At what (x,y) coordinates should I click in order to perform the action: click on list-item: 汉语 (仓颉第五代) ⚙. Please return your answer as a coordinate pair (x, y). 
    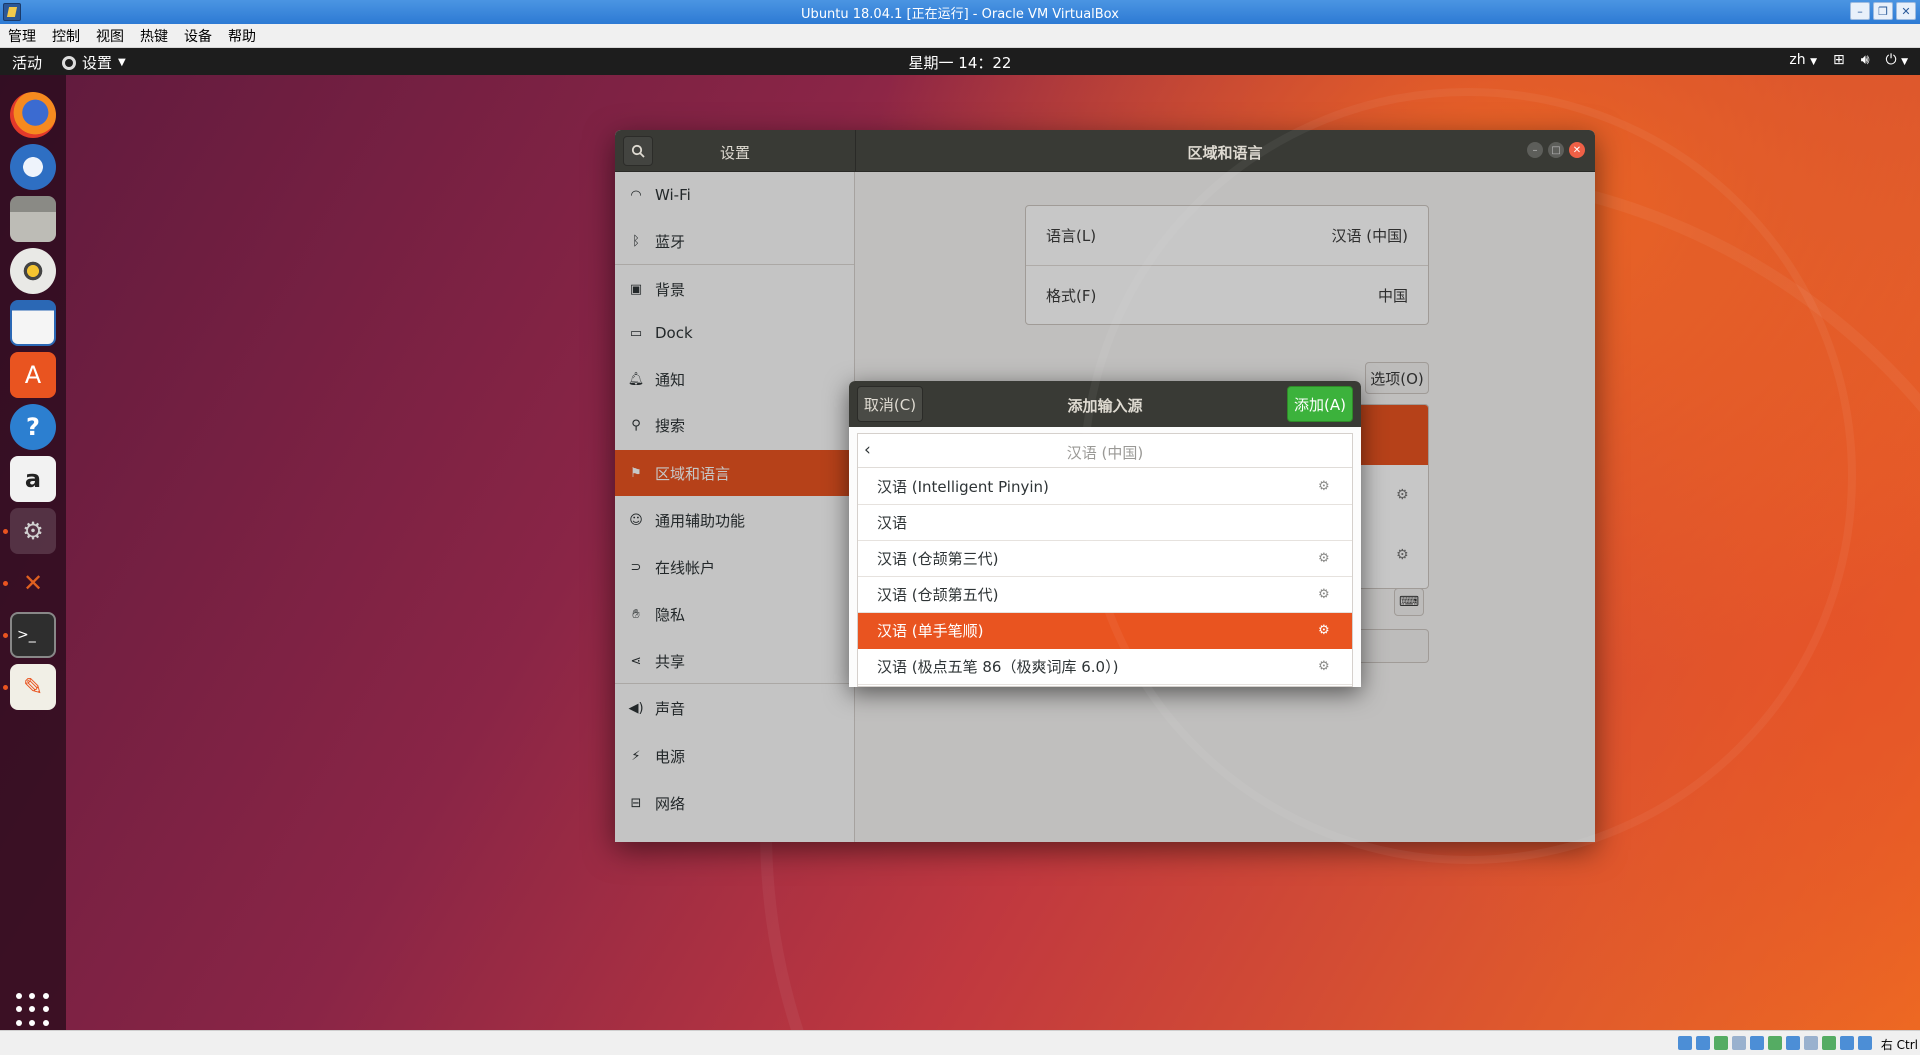
    Looking at the image, I should click on (1105, 595).